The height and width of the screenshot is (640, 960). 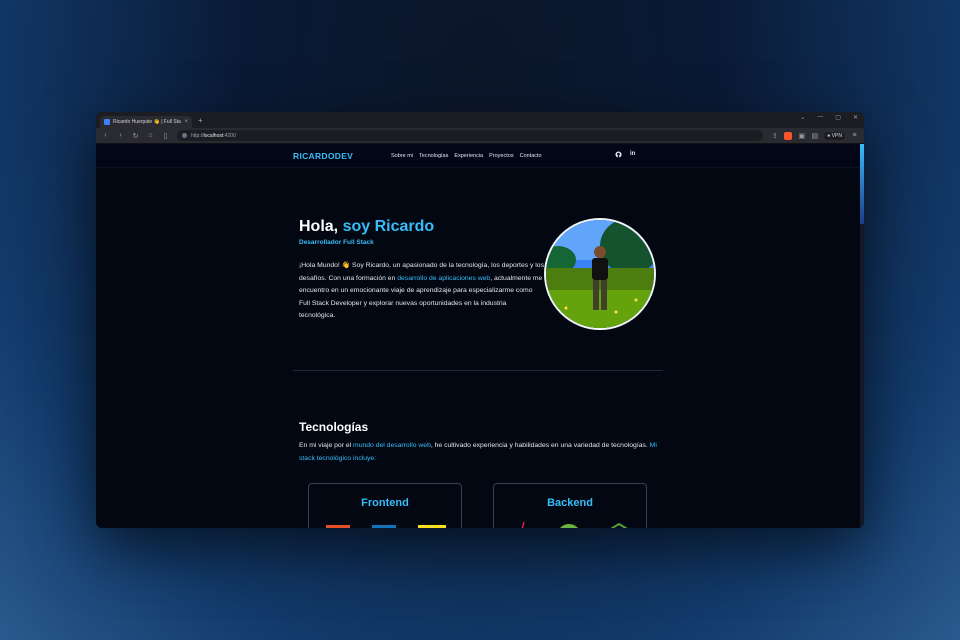 What do you see at coordinates (531, 156) in the screenshot?
I see `nav-link-contacto: Contacto` at bounding box center [531, 156].